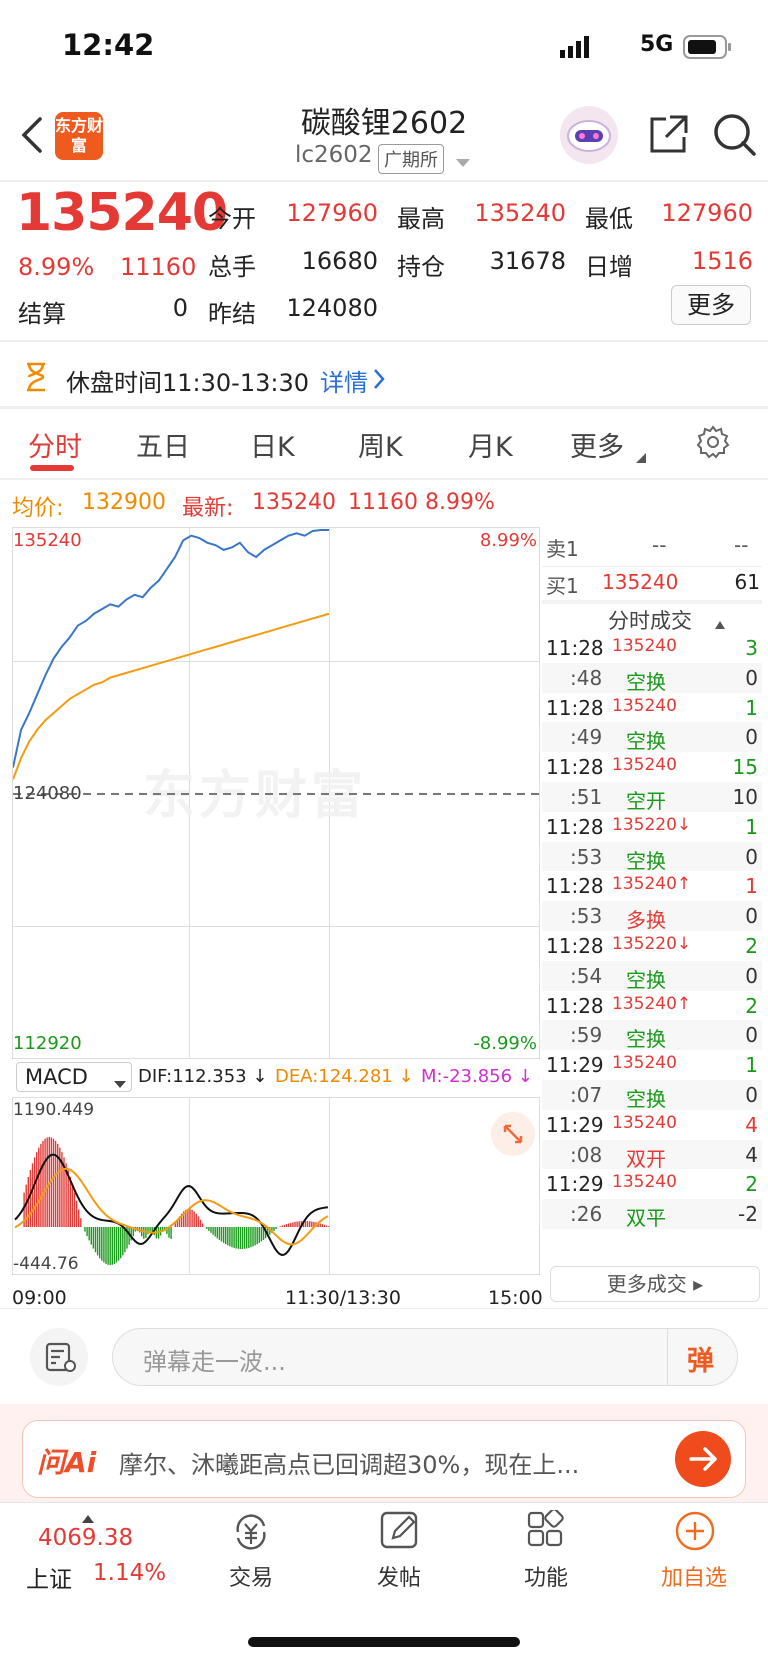  Describe the element at coordinates (646, 1039) in the screenshot. I see `tick-price: 空换` at that location.